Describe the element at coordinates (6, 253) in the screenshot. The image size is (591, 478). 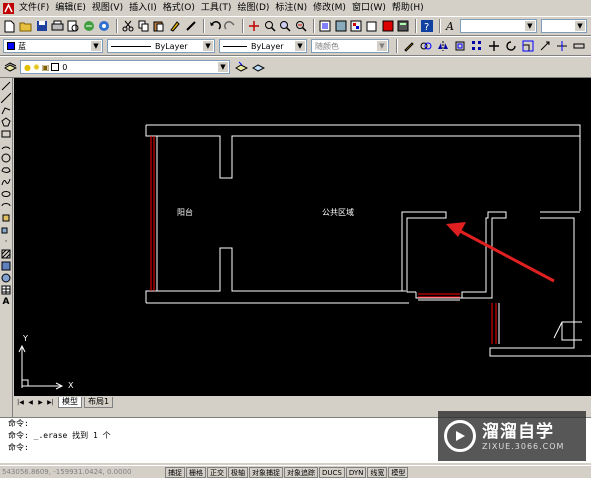
I see `hatch-icon` at that location.